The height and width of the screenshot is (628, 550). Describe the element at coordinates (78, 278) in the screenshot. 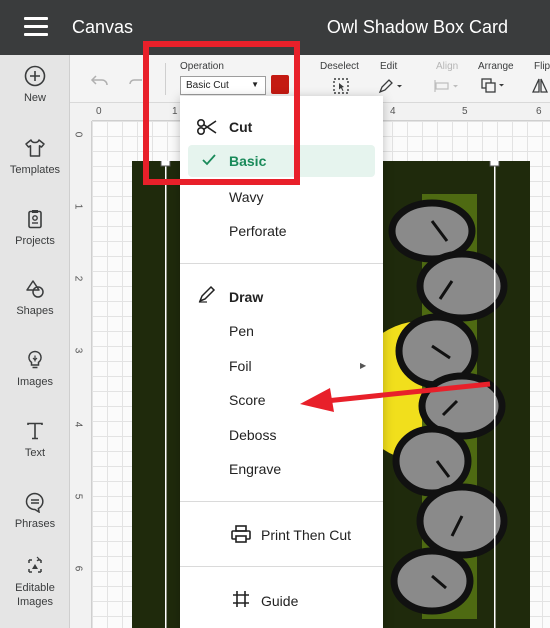

I see `ruler-number: 2` at that location.